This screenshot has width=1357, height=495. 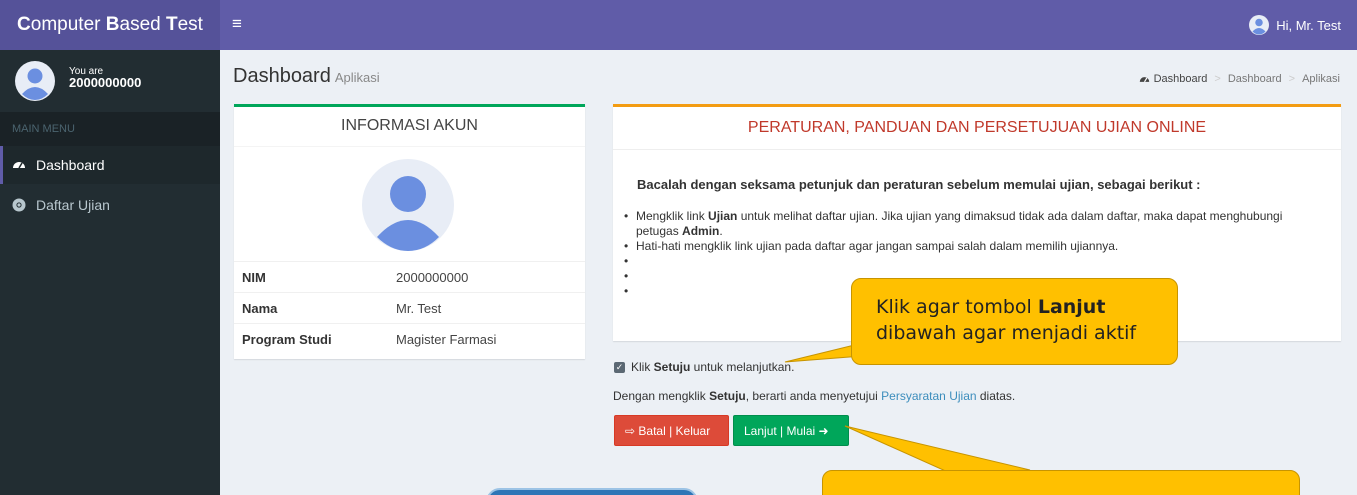 What do you see at coordinates (1181, 79) in the screenshot?
I see `breadcrumb-home: Dashboard` at bounding box center [1181, 79].